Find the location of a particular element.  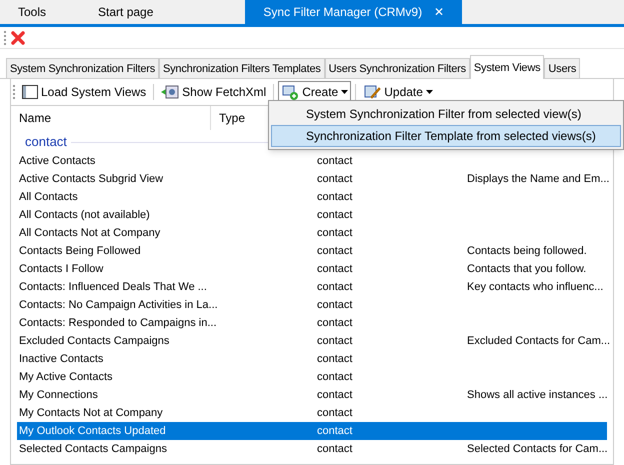

table-row: Active Contacts contact is located at coordinates (312, 161).